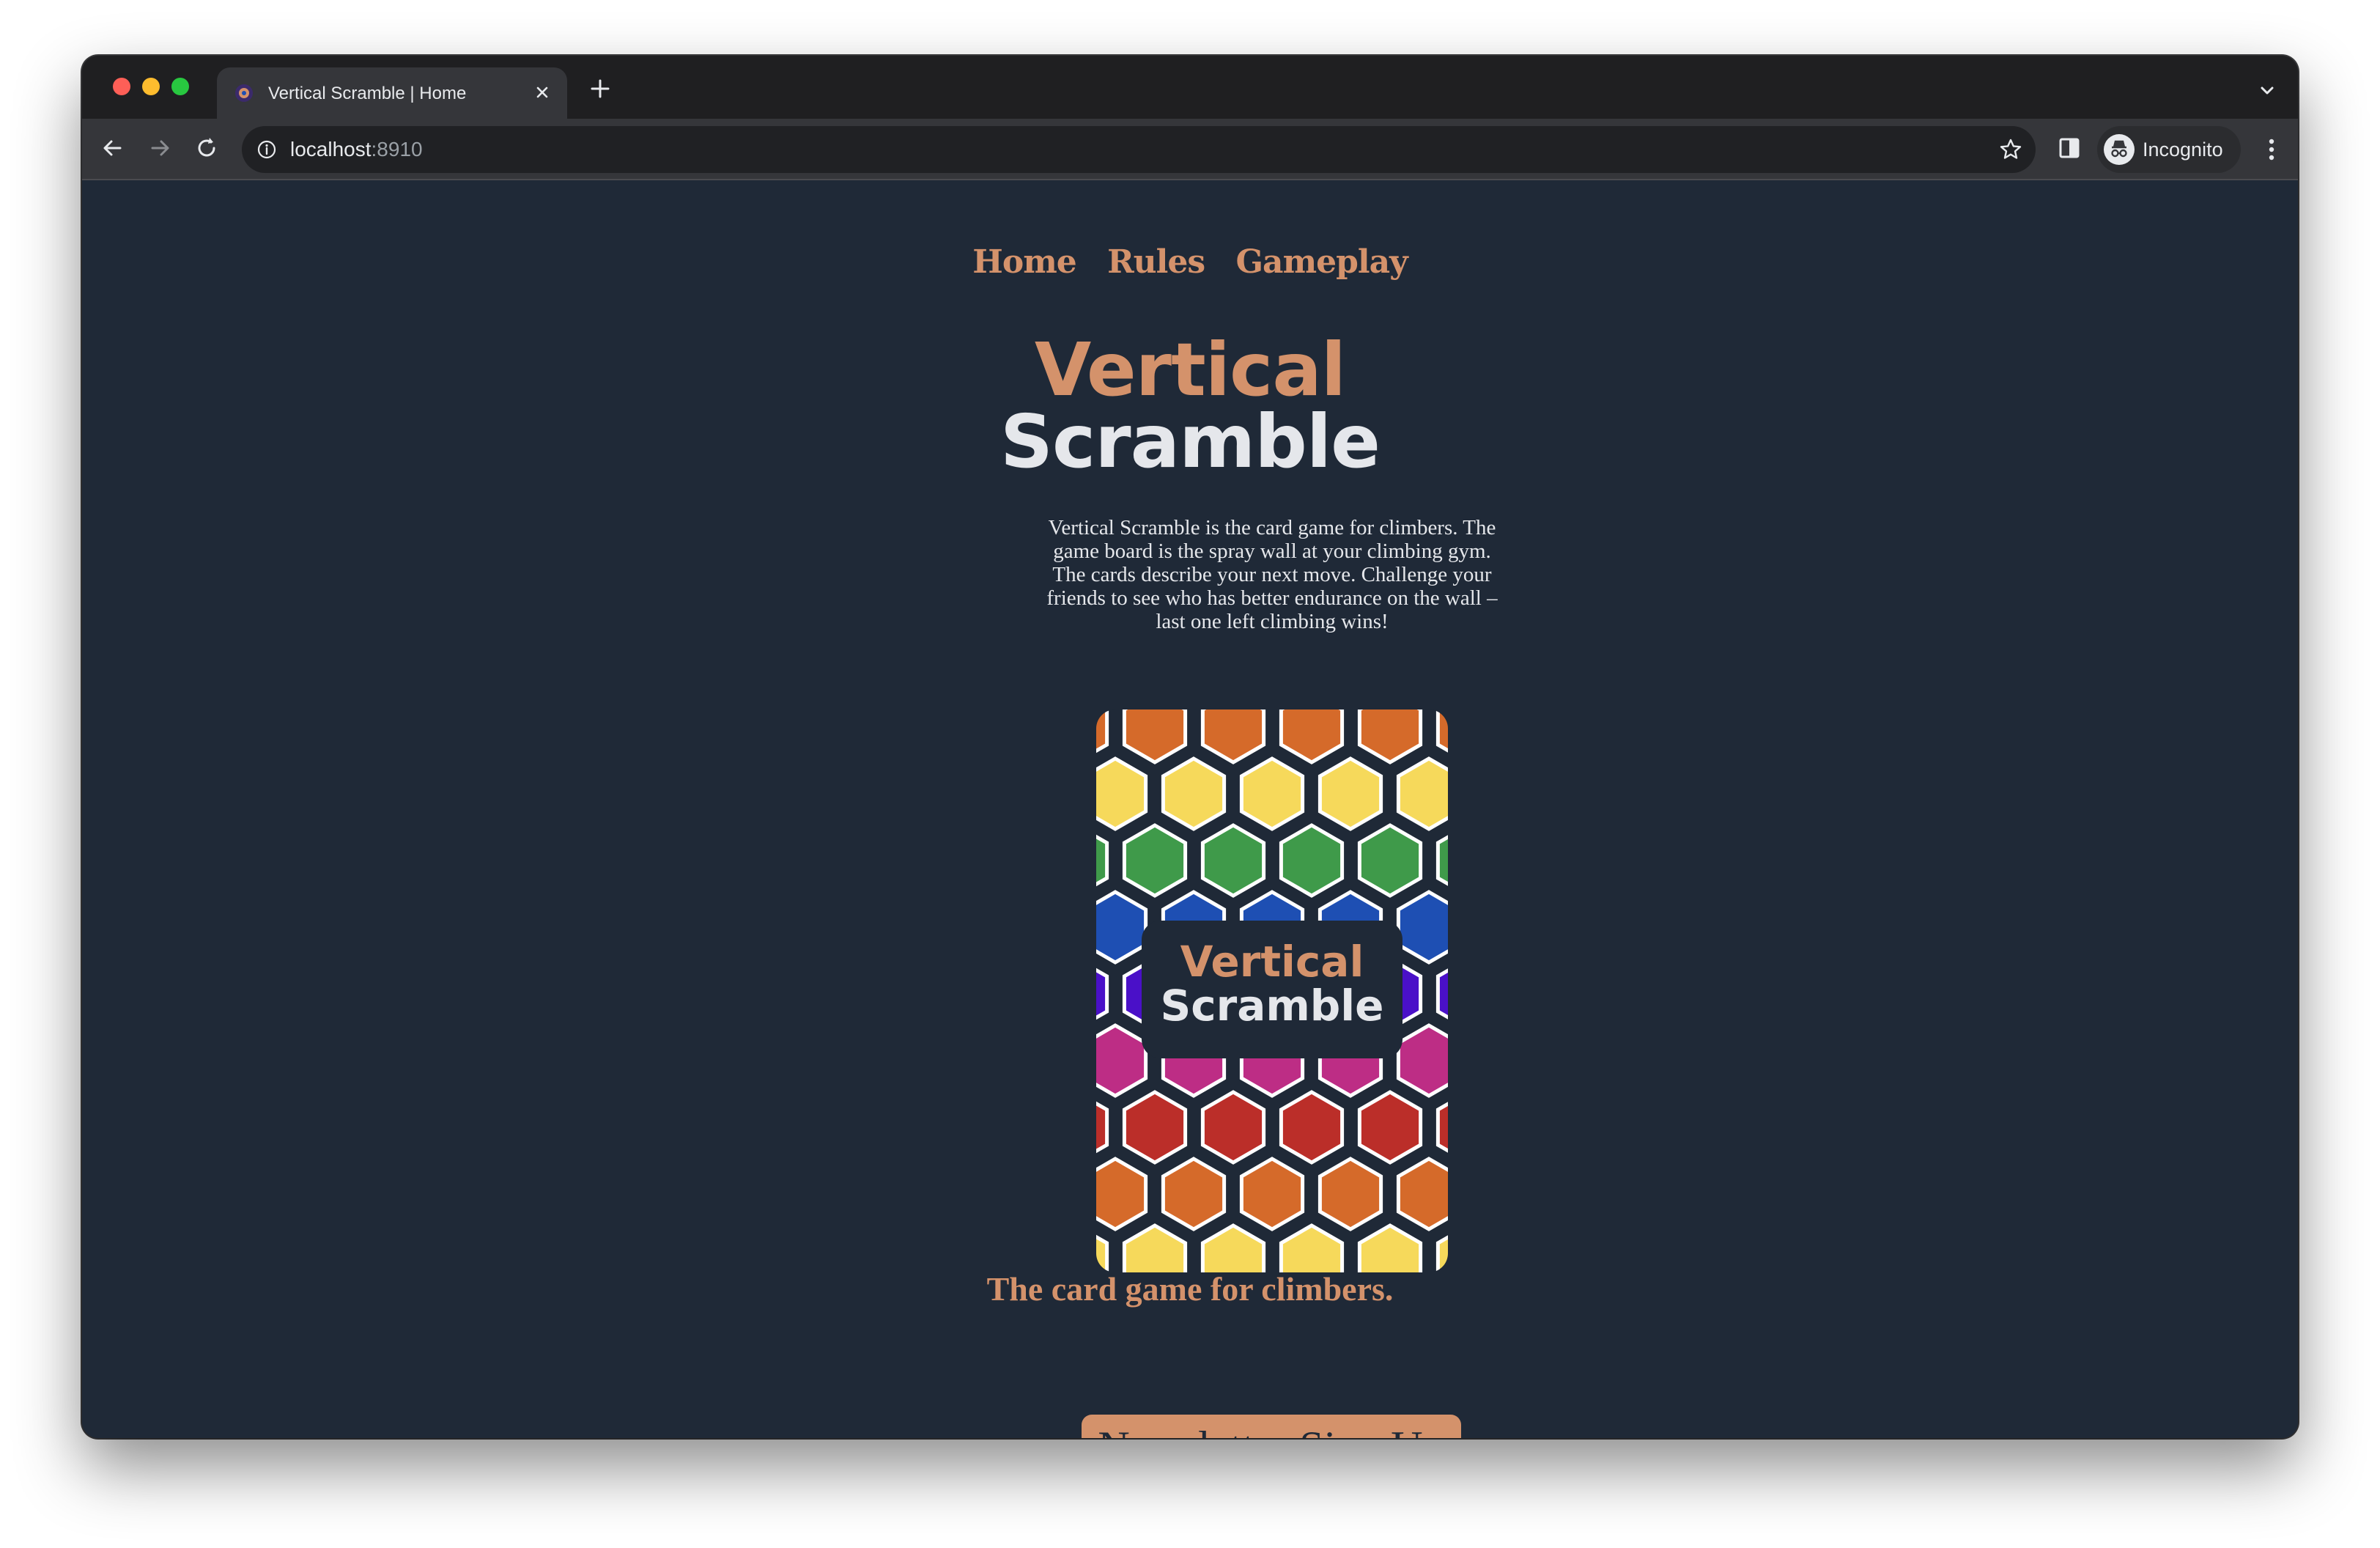 Image resolution: width=2380 pixels, height=1548 pixels. I want to click on title-line-scramble: Scramble, so click(1190, 441).